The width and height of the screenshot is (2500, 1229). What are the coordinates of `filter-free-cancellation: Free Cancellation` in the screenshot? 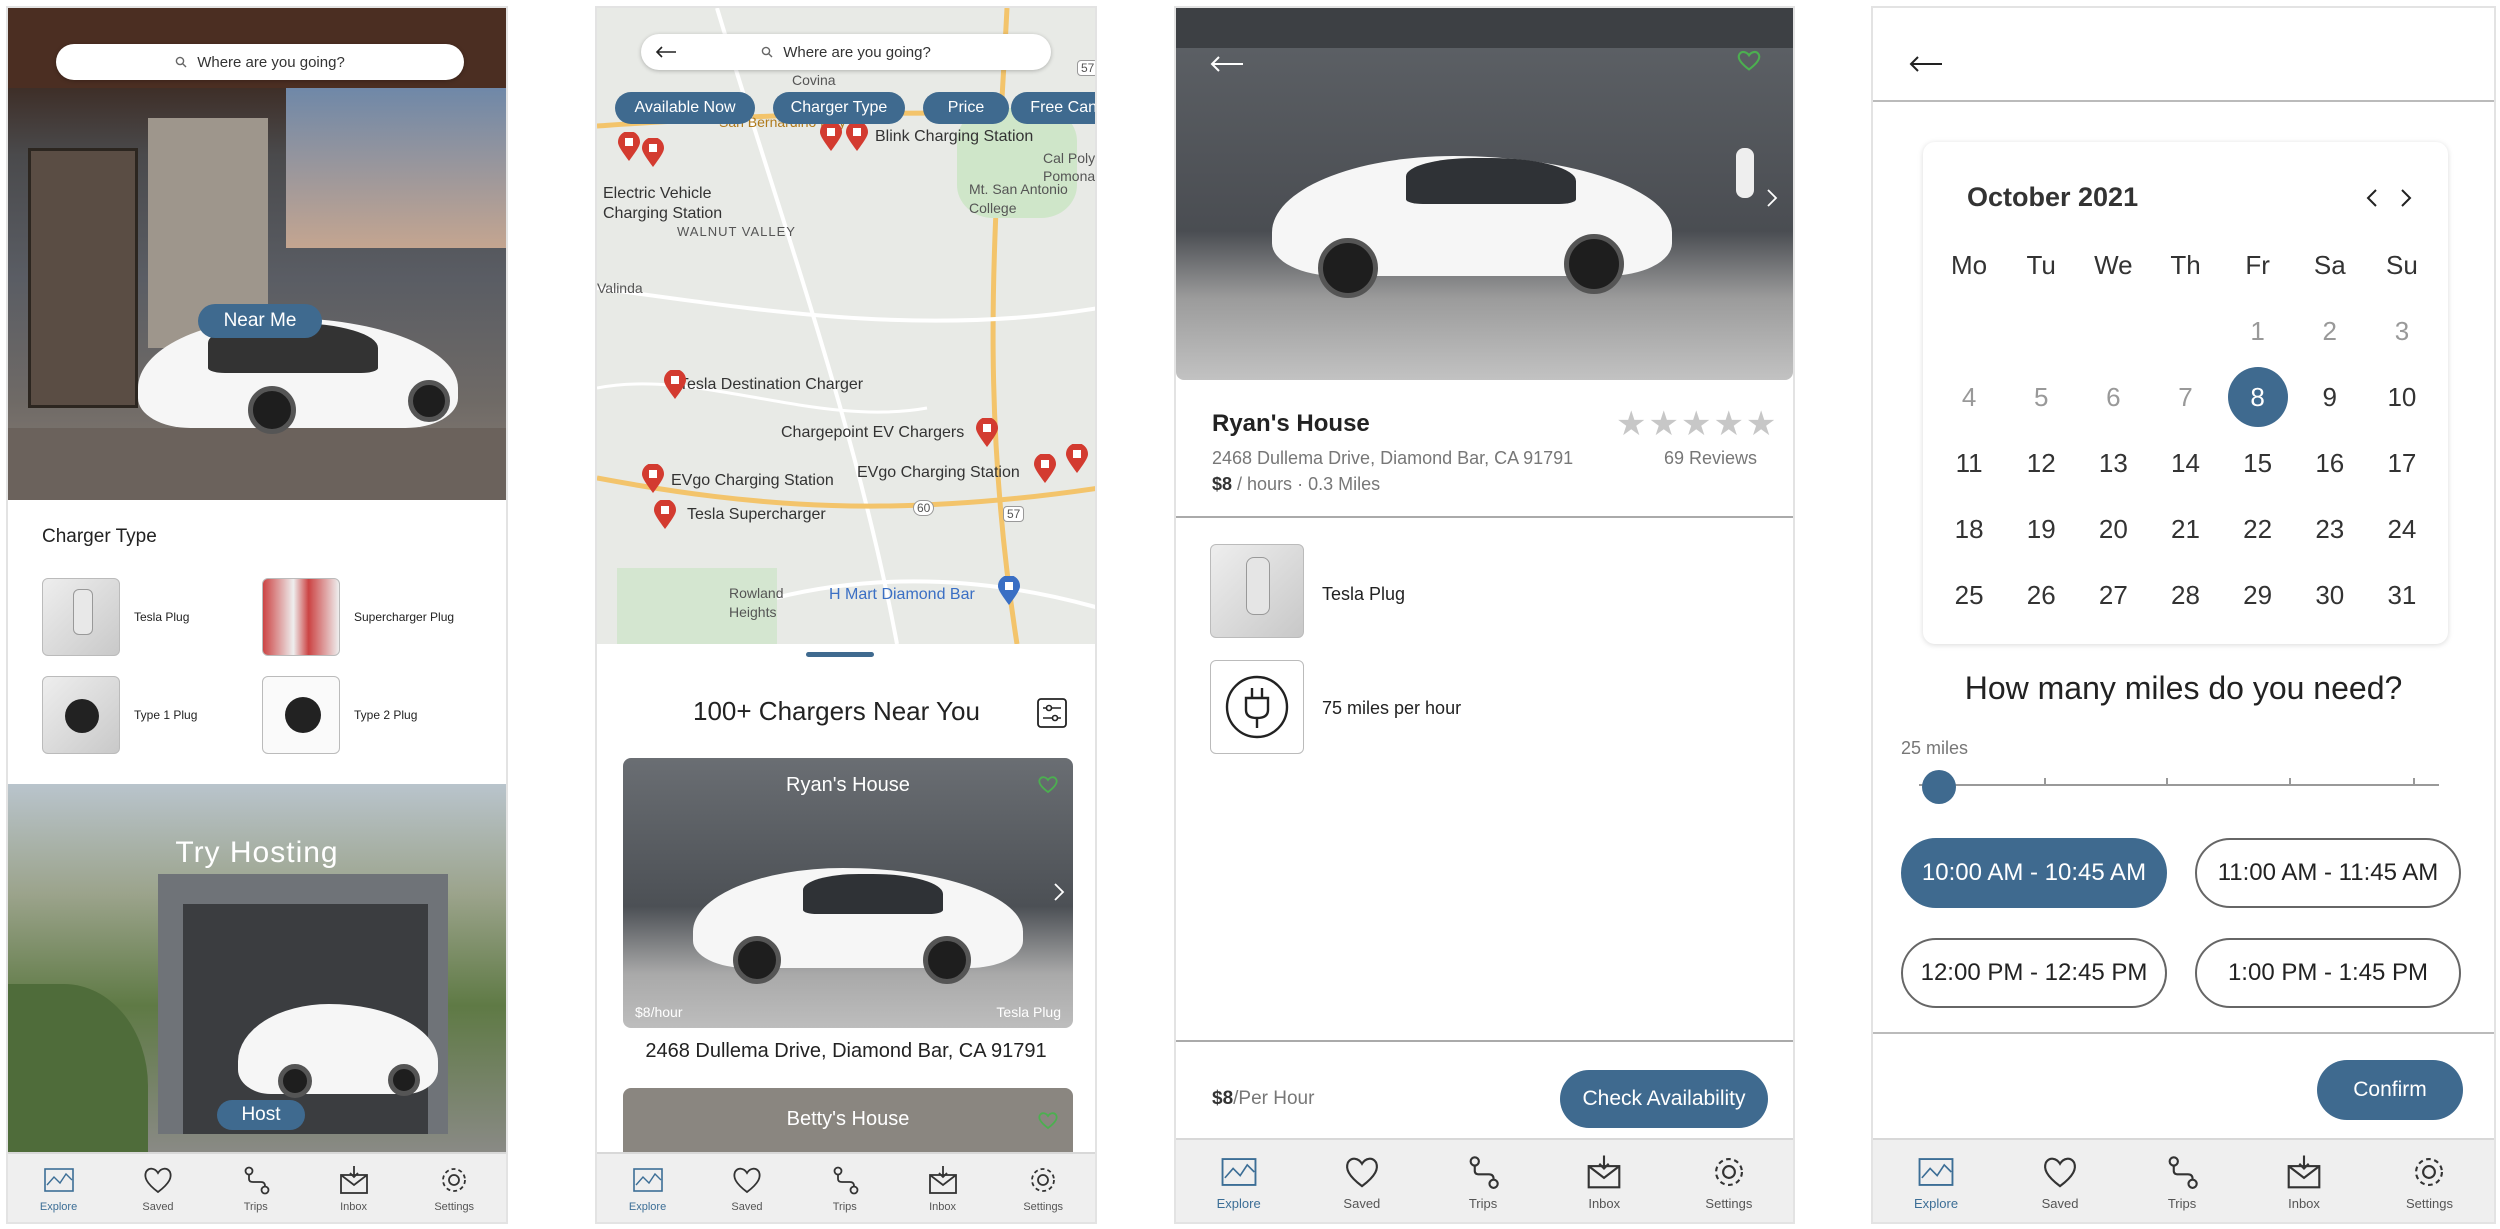 It's located at (1053, 108).